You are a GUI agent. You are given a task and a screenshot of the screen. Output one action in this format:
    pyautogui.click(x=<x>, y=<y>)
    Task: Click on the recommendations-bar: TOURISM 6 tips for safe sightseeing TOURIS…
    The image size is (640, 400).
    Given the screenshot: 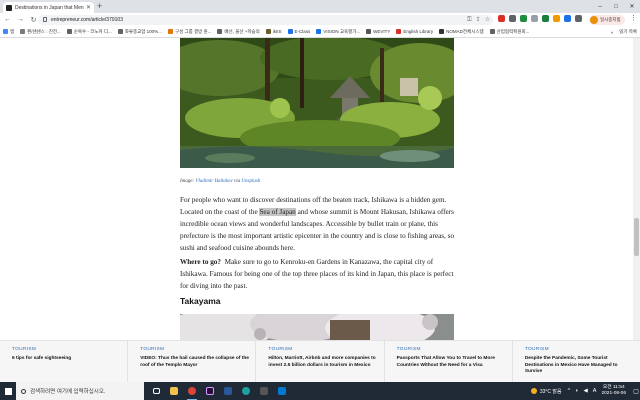 What is the action you would take?
    pyautogui.click(x=320, y=361)
    